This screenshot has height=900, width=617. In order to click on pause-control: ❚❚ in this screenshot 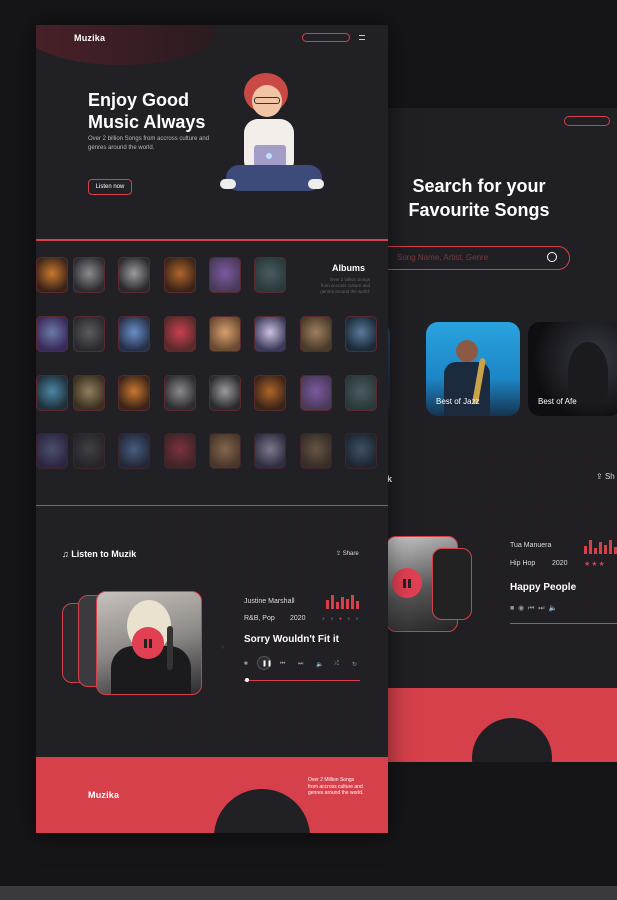, I will do `click(264, 663)`.